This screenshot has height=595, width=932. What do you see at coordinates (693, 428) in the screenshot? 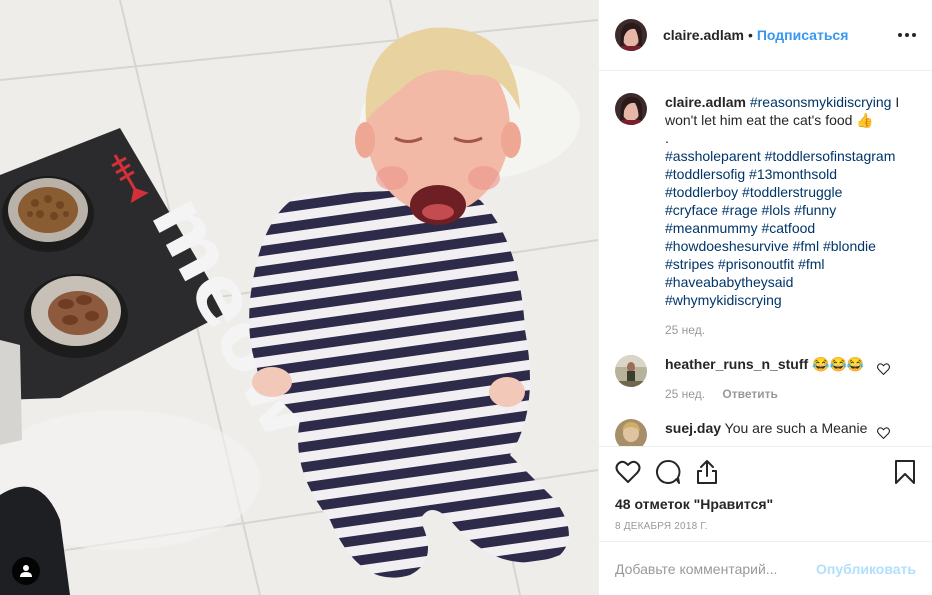
I see `comment-username: suej.day` at bounding box center [693, 428].